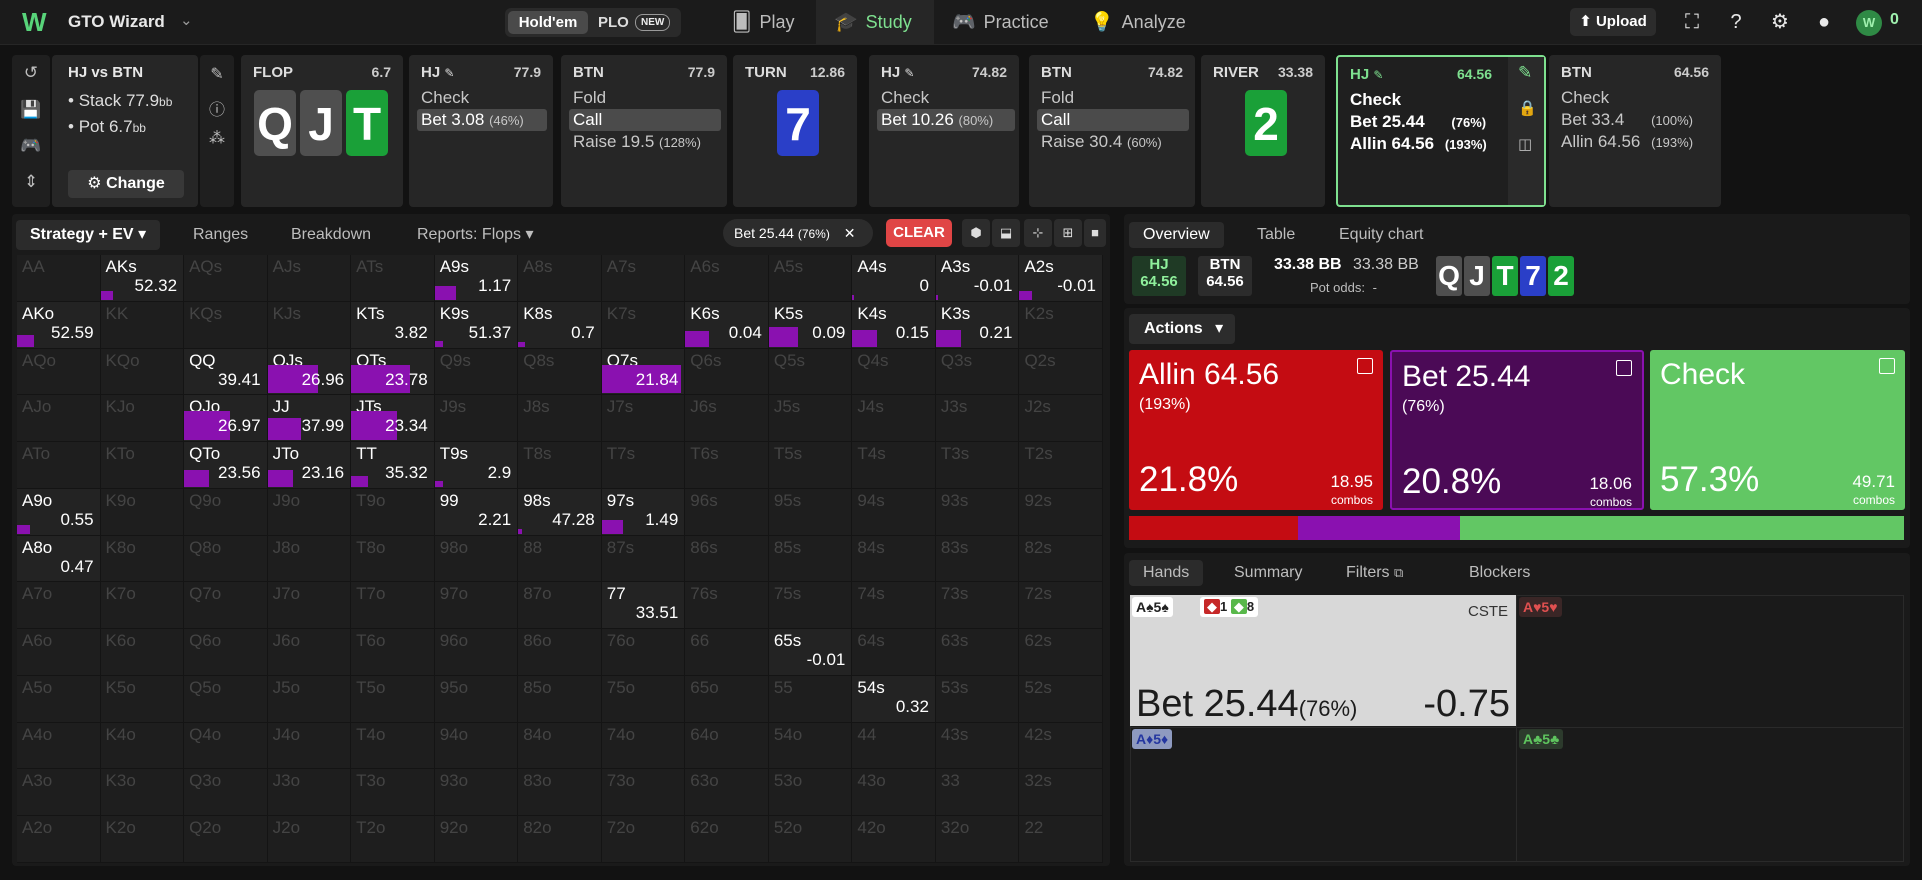 The height and width of the screenshot is (880, 1922). I want to click on matrix-cell-K2s: K2s, so click(1061, 325).